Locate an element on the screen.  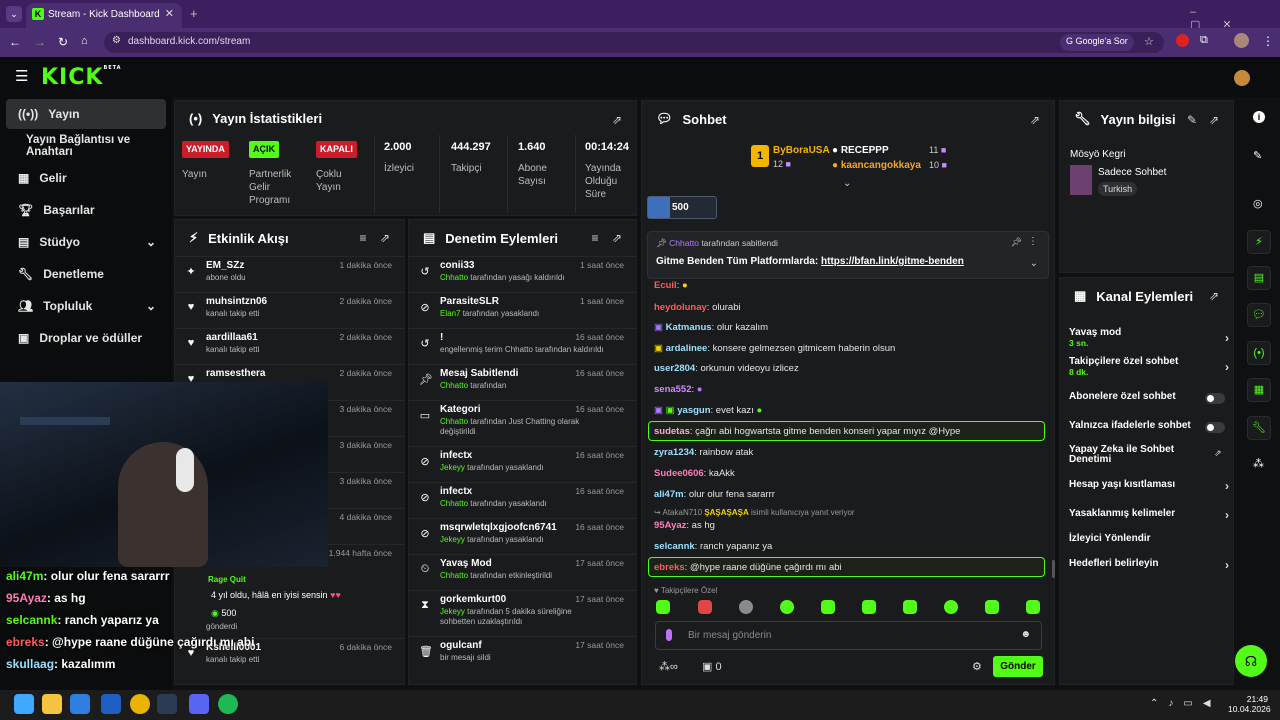
send-button: Gönder is located at coordinates (1018, 666).